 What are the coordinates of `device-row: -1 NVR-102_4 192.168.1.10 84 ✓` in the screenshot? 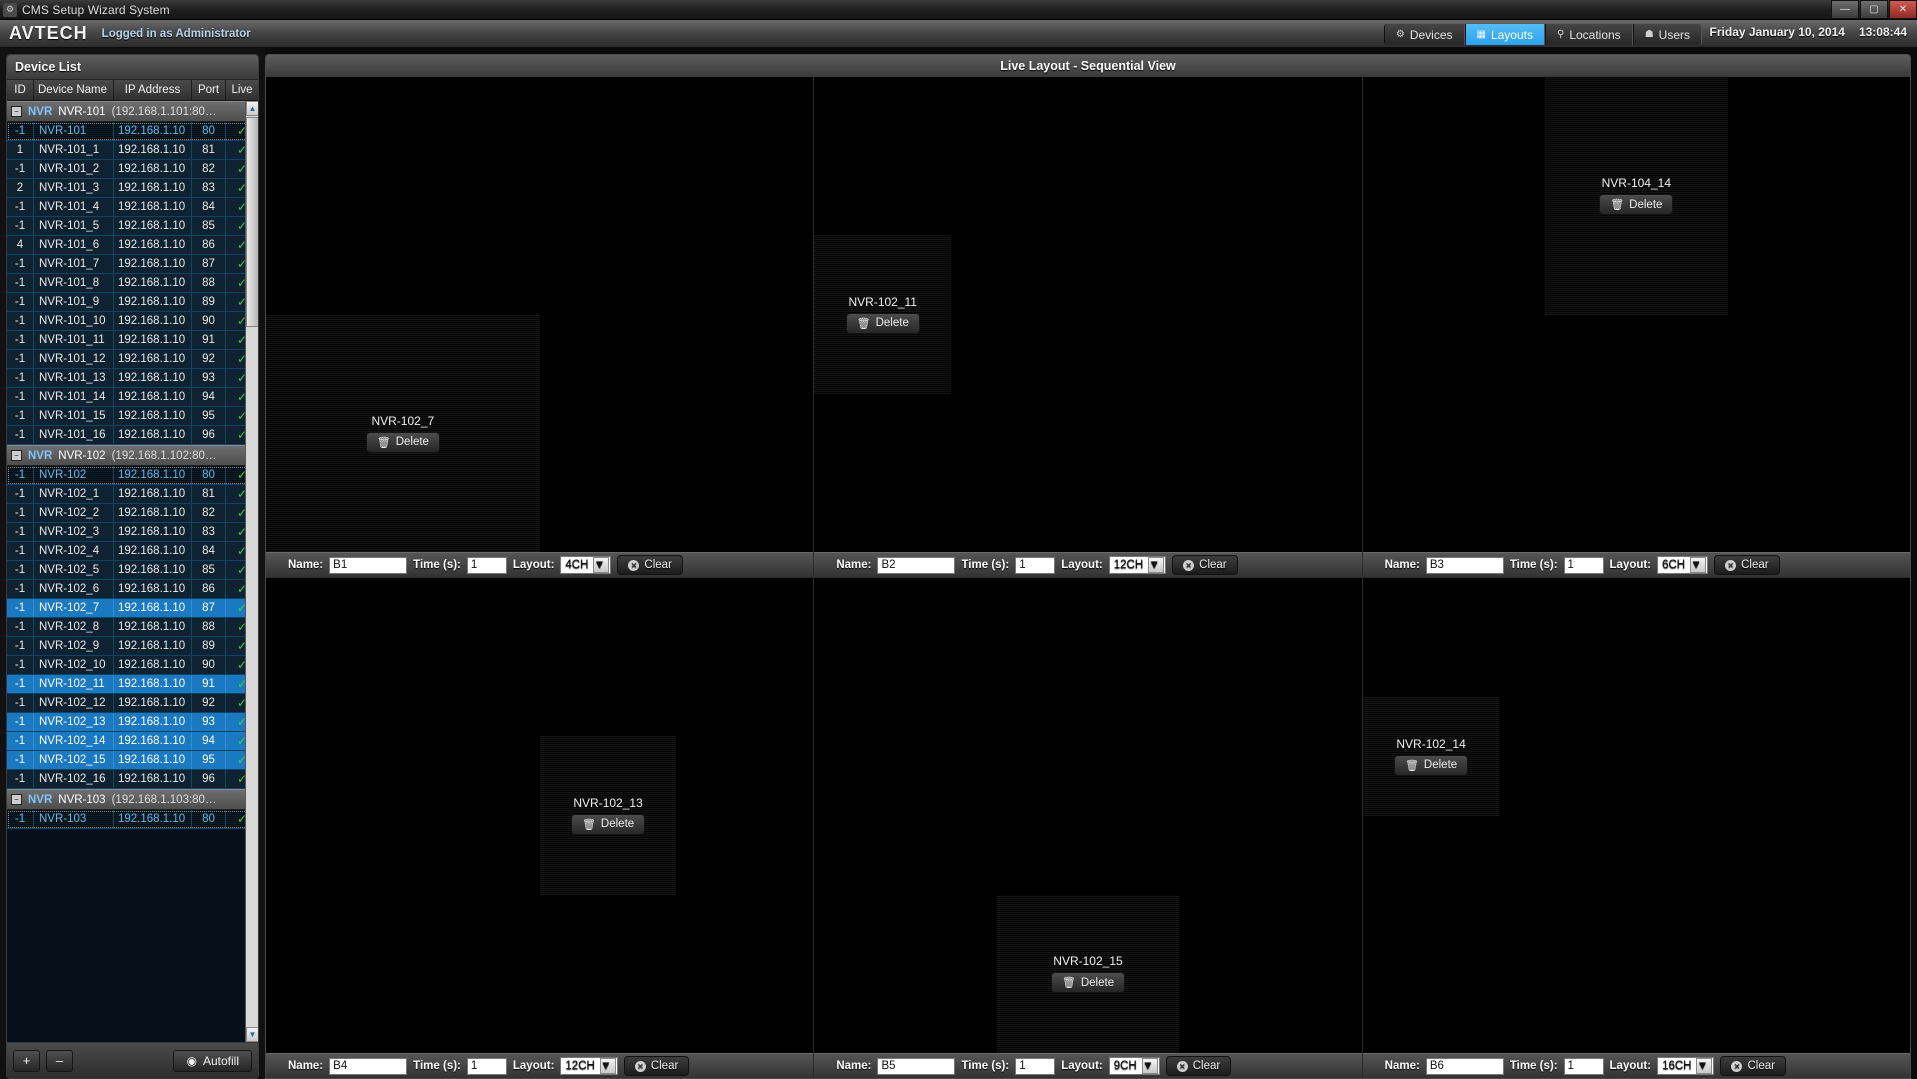 It's located at (132, 551).